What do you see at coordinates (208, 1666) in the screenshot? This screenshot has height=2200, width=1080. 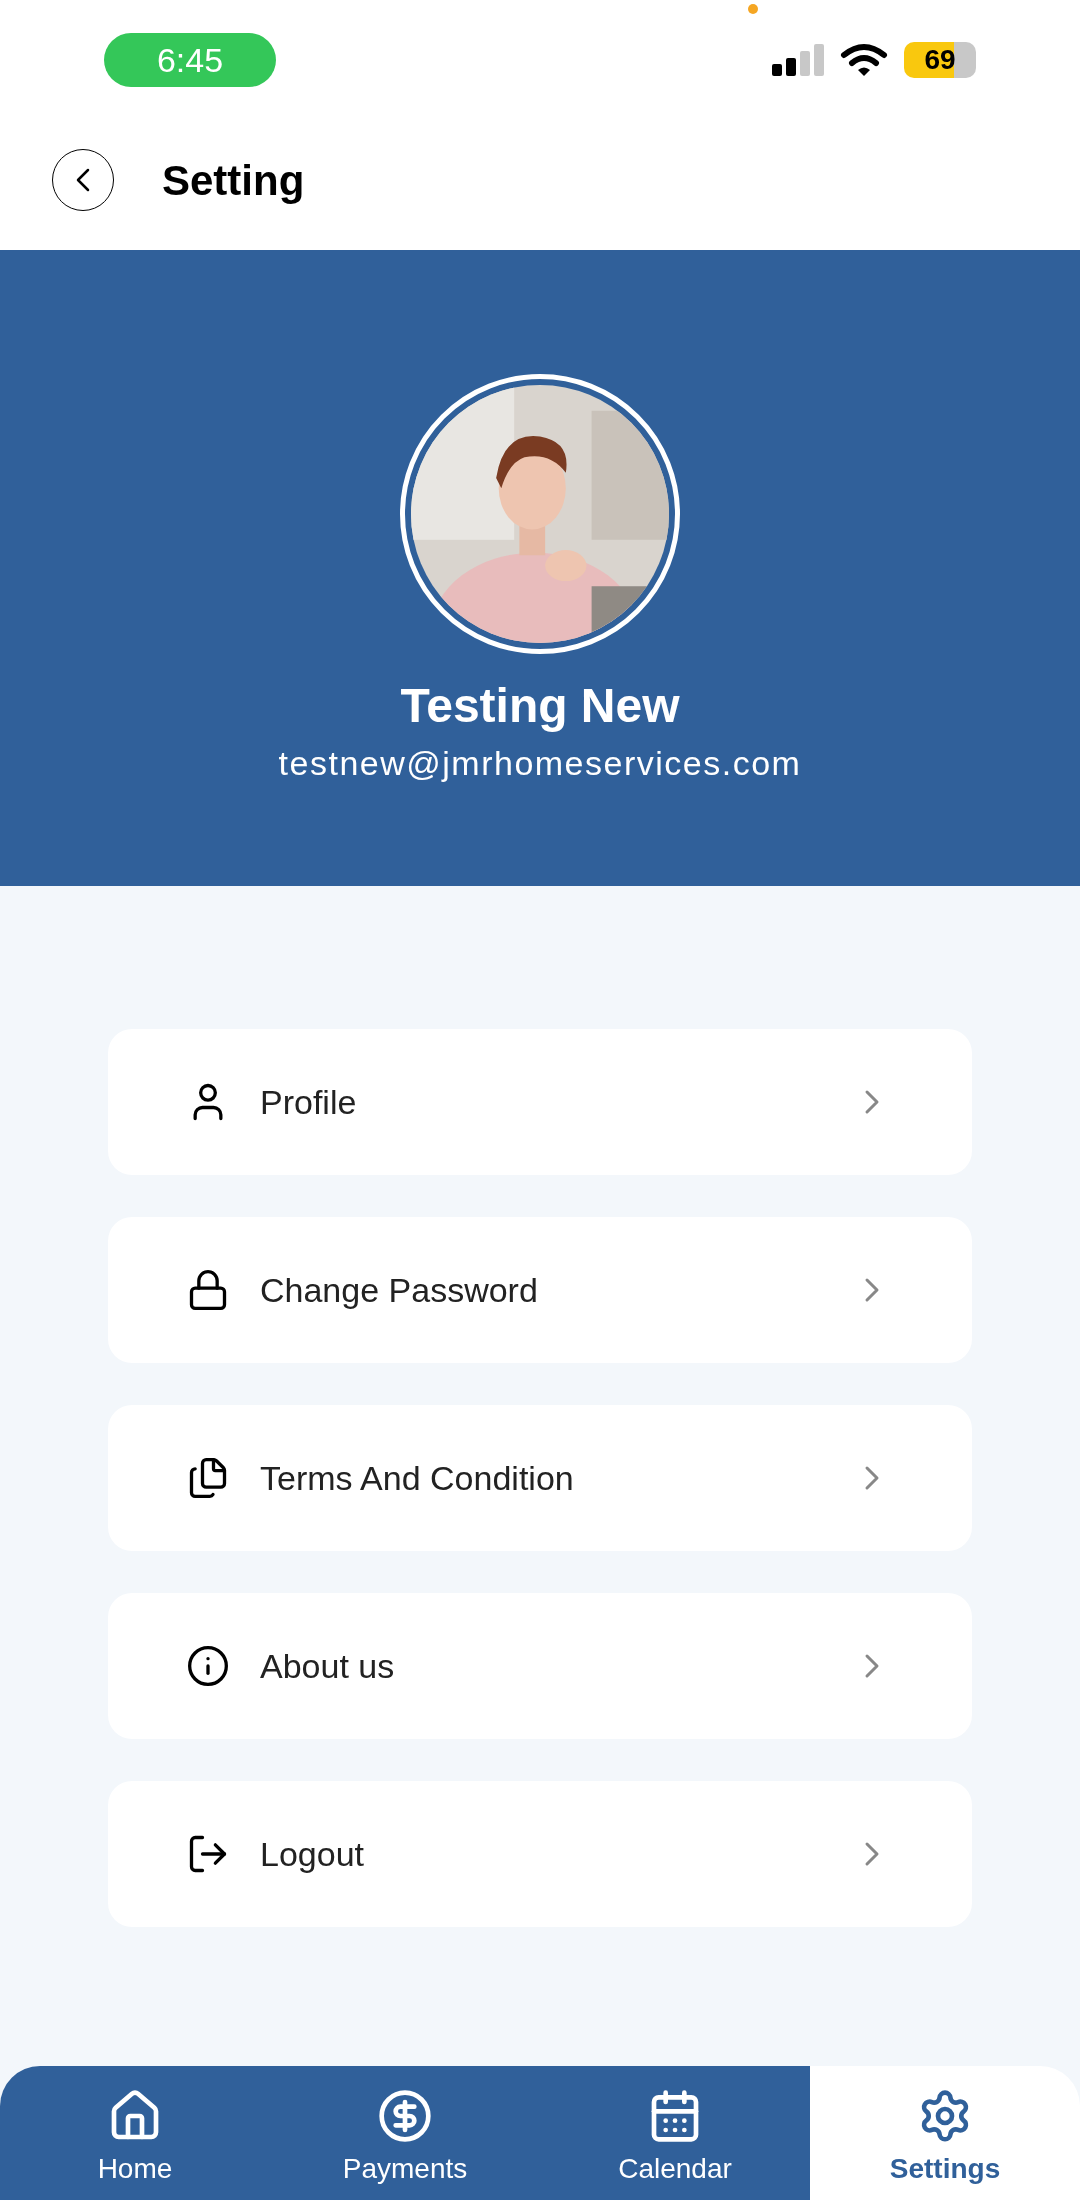 I see `about-icon` at bounding box center [208, 1666].